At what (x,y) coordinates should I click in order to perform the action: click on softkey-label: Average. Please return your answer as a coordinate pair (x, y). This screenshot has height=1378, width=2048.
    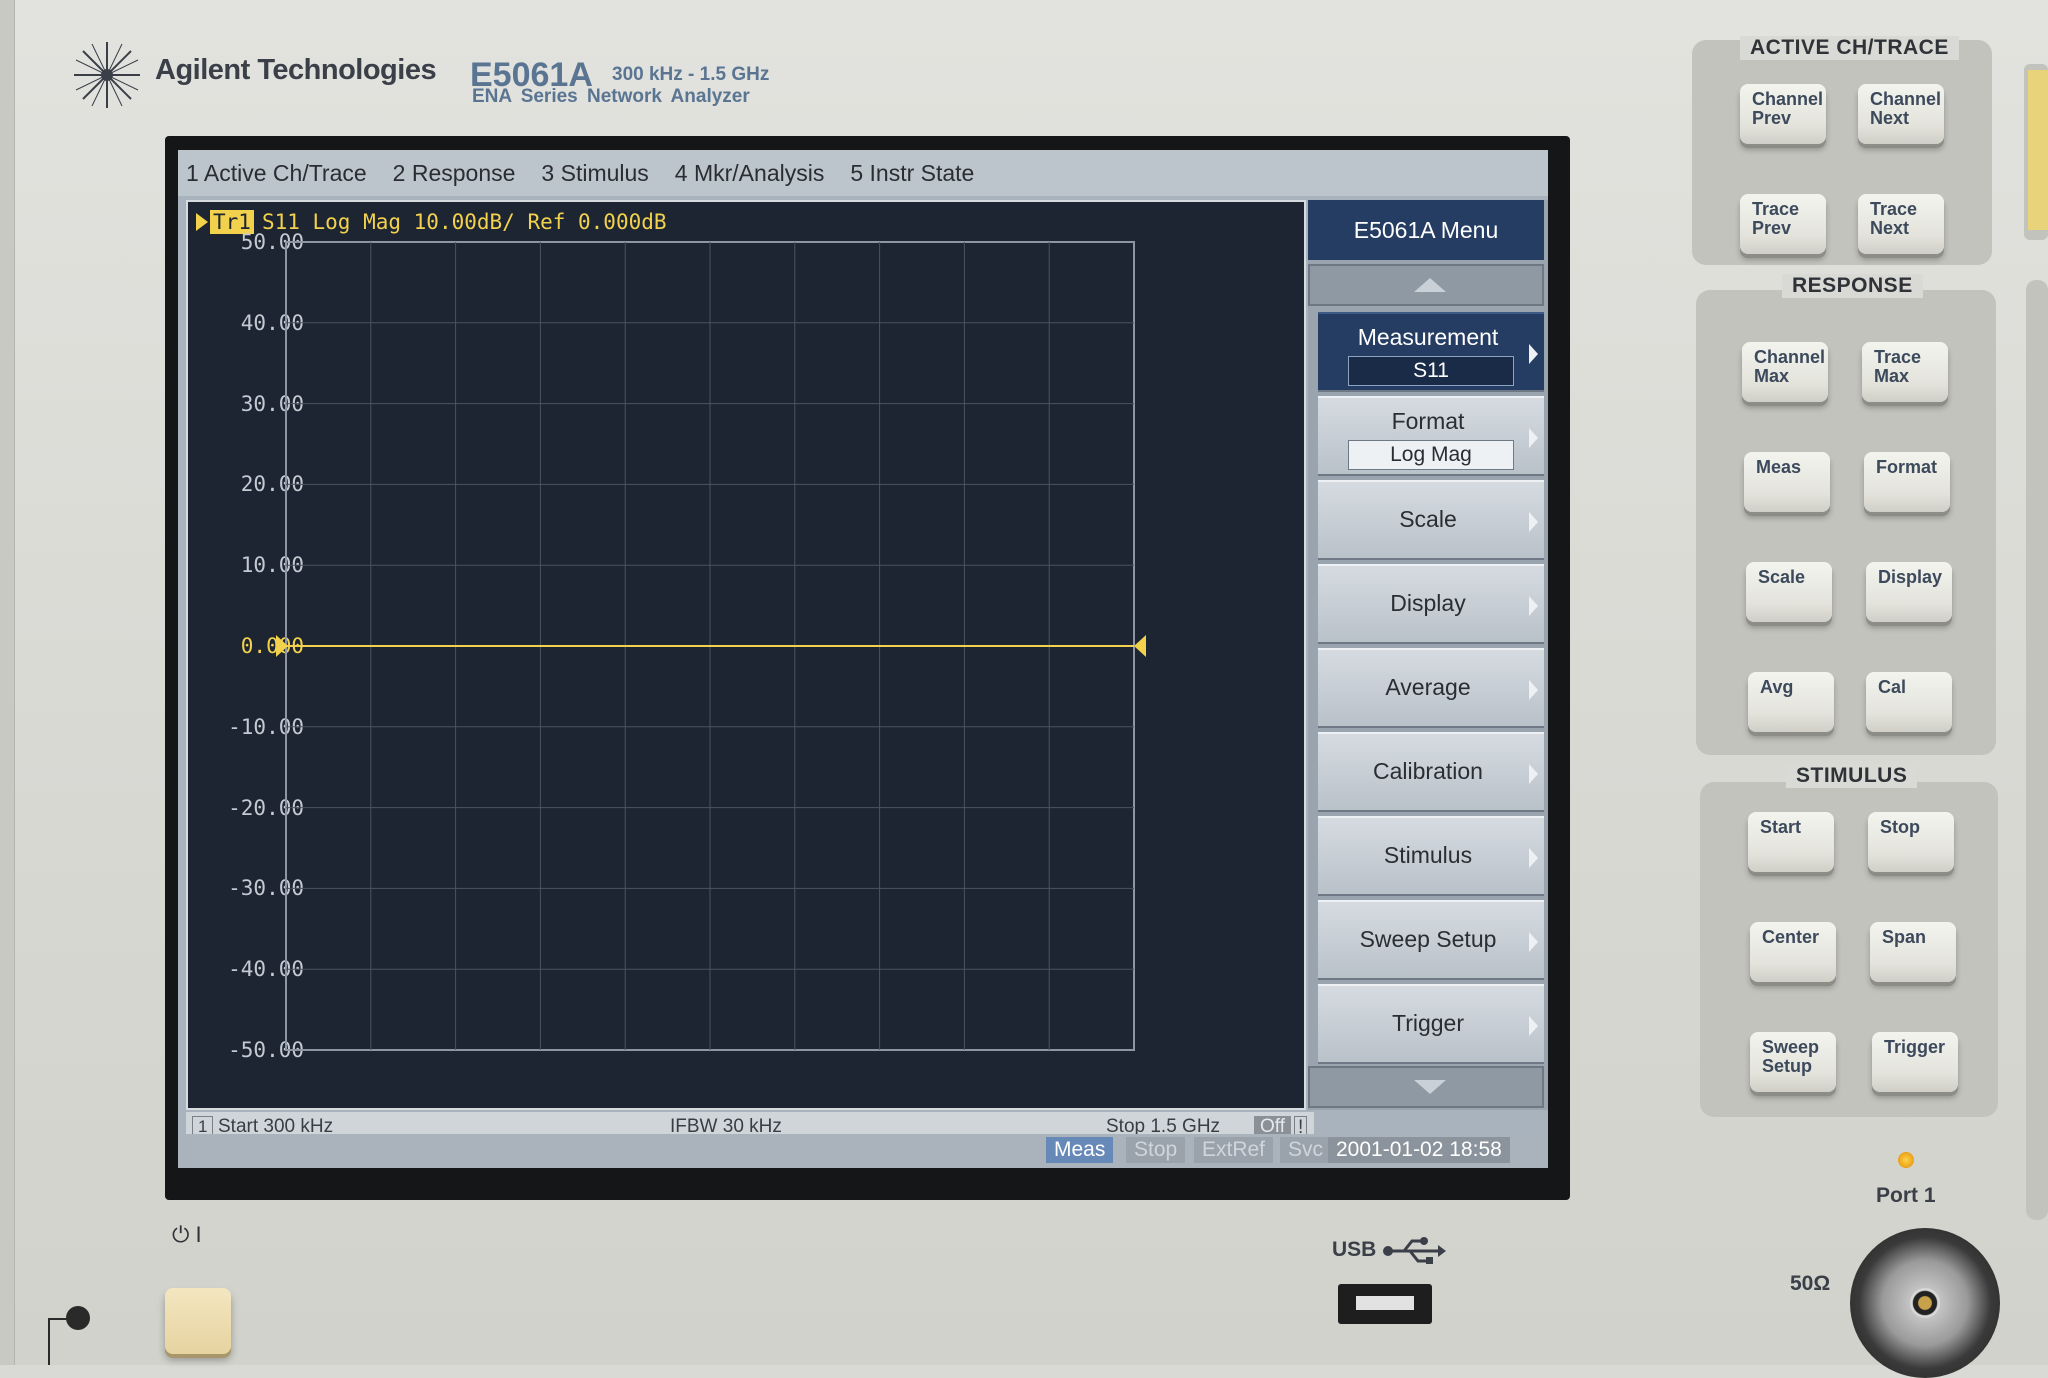
    Looking at the image, I should click on (1428, 687).